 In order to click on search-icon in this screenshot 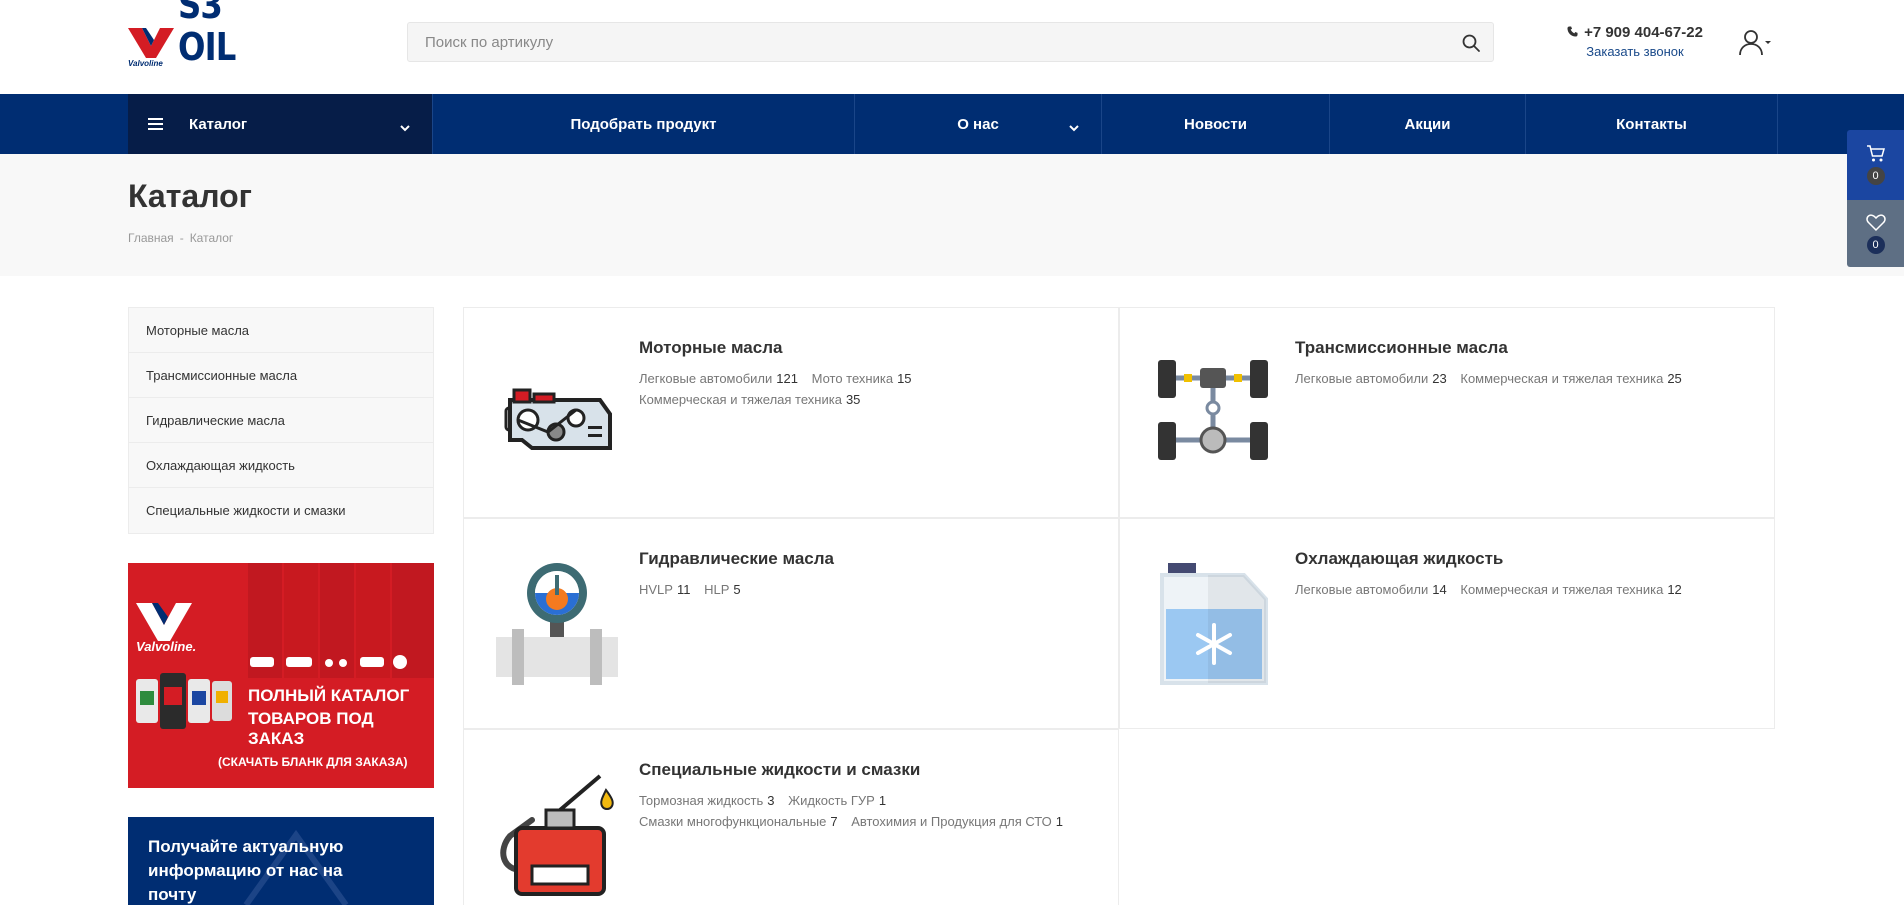, I will do `click(1471, 43)`.